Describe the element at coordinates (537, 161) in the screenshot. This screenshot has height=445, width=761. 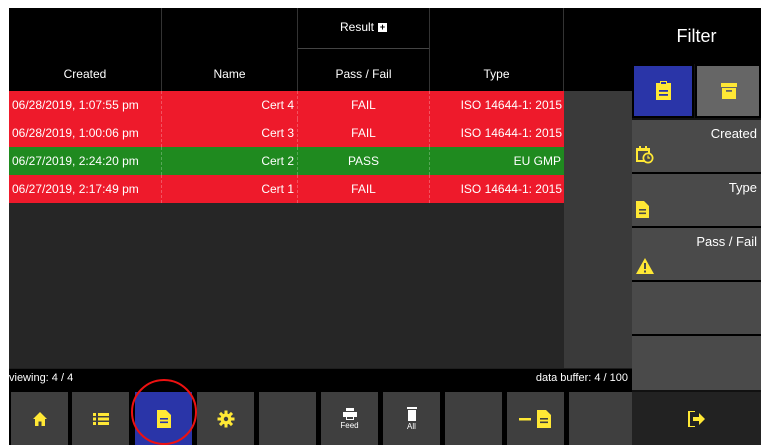
I see `cell-type: EU GMP` at that location.